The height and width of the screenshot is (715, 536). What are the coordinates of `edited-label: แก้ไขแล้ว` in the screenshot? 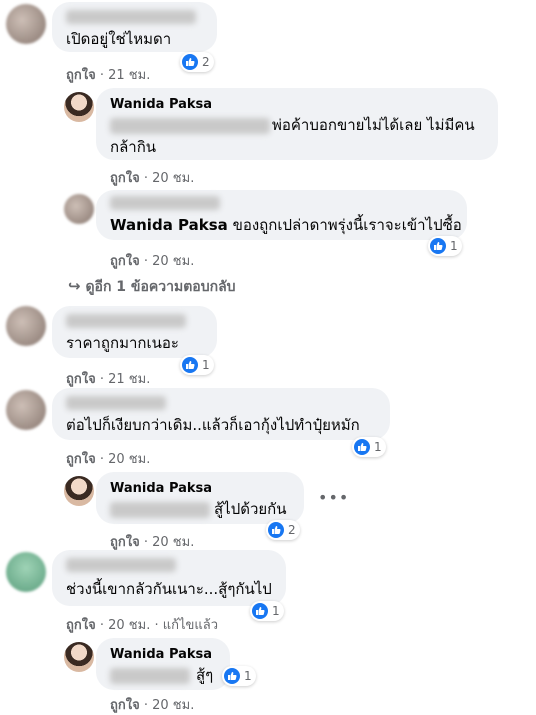 It's located at (190, 625).